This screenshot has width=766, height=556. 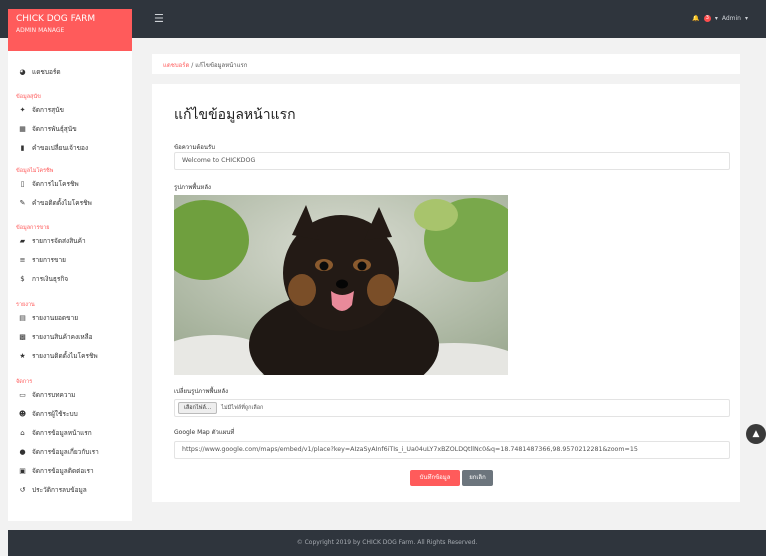 I want to click on sidebar-item-label: รายงานติดตั้งไมโครชิพ, so click(x=65, y=356).